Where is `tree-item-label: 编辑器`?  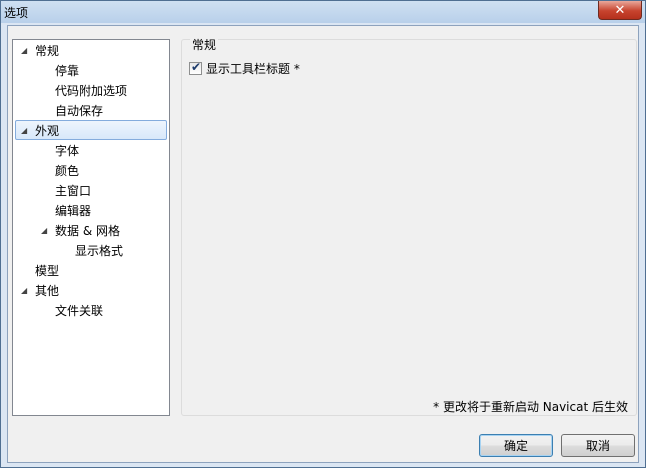
tree-item-label: 编辑器 is located at coordinates (73, 210).